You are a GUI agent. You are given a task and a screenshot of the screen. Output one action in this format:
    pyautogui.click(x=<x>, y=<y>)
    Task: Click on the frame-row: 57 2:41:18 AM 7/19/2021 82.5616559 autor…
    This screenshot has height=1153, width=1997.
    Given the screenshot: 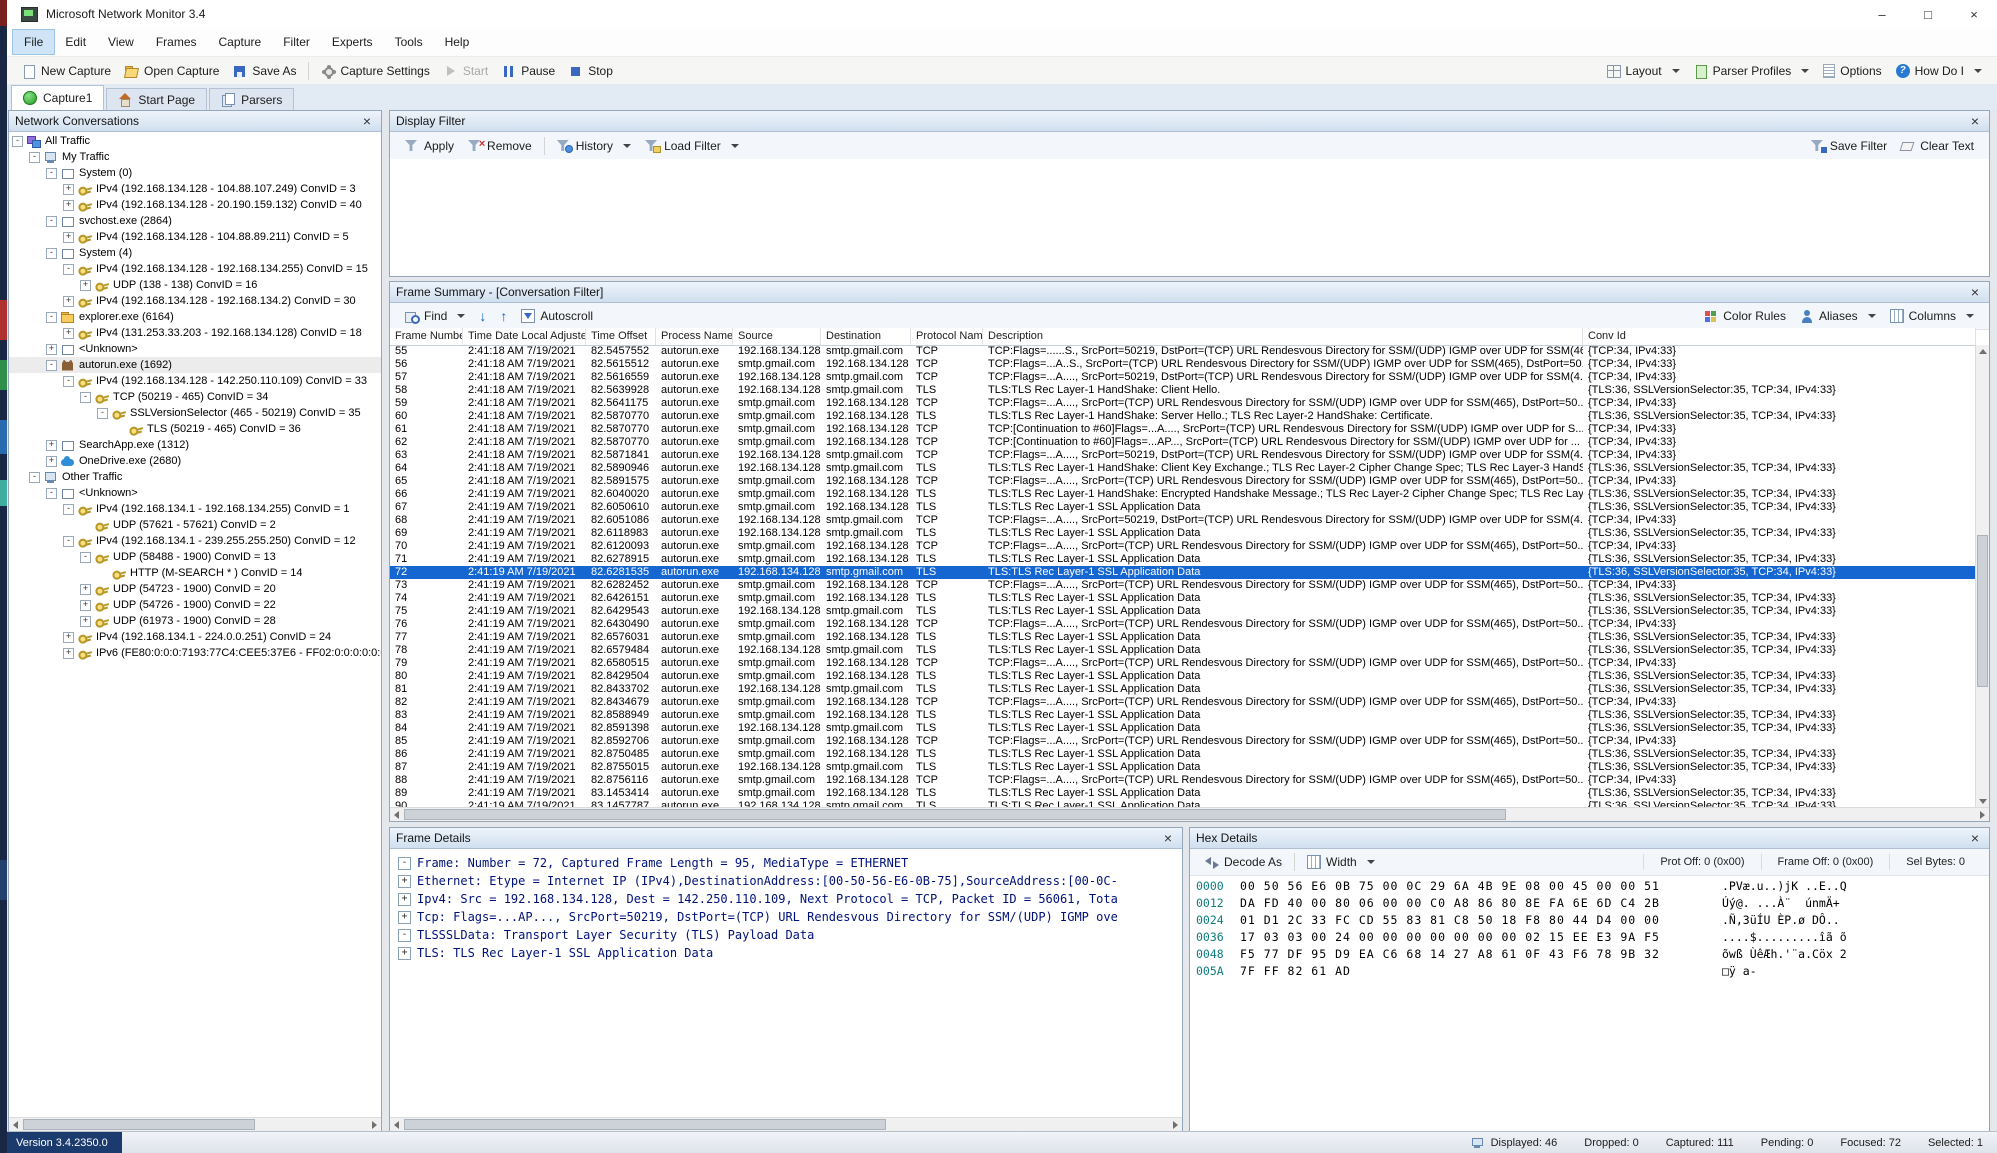 What is the action you would take?
    pyautogui.click(x=1183, y=377)
    